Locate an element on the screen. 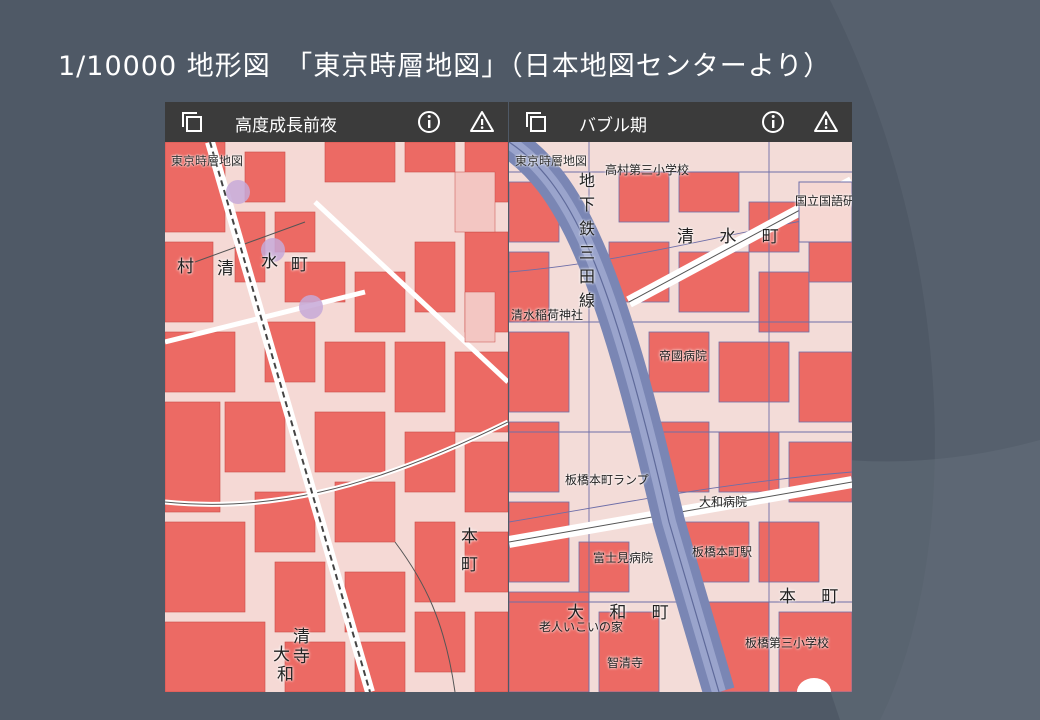  panel-header-right: バブル期 is located at coordinates (680, 122).